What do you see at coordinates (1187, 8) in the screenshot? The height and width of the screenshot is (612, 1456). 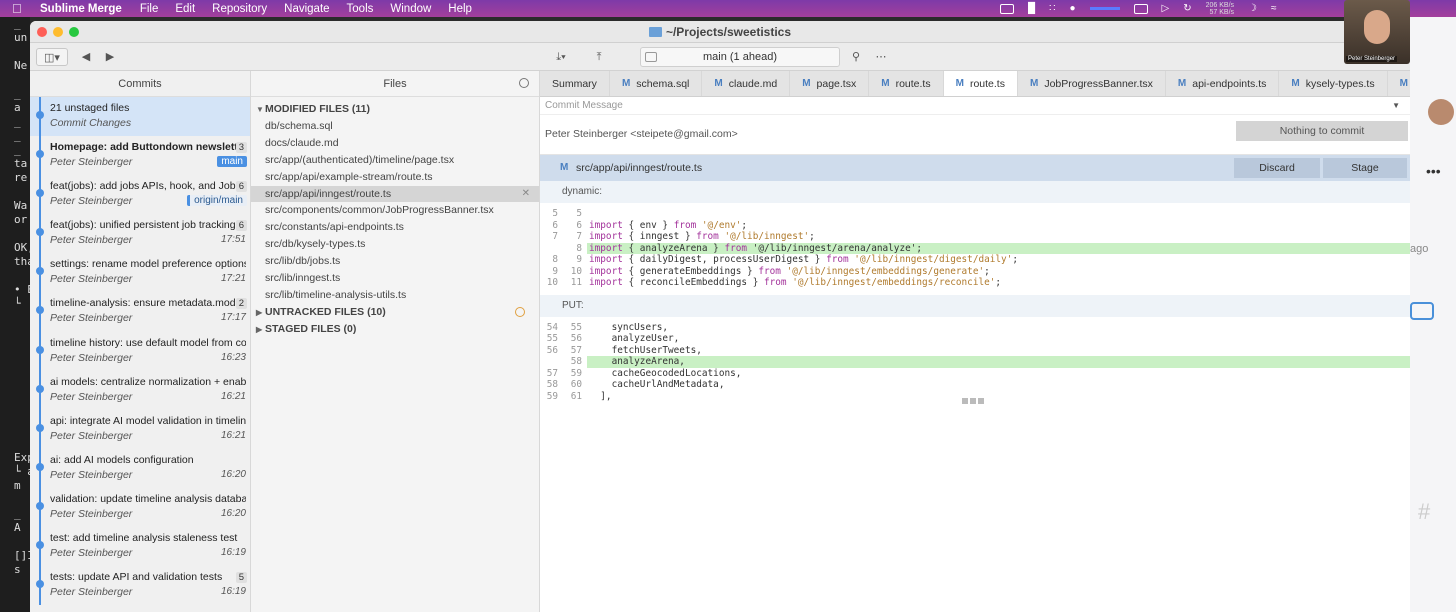 I see `refresh-icon: ↻` at bounding box center [1187, 8].